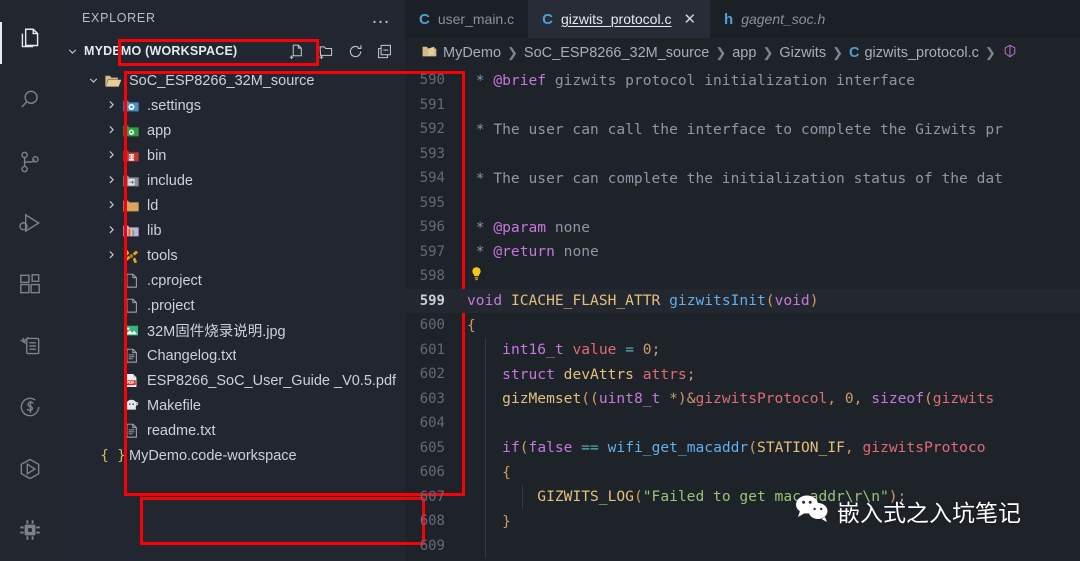 This screenshot has width=1080, height=561. I want to click on tree-folder-row: SoC_ESP8266_32M_source, so click(232, 80).